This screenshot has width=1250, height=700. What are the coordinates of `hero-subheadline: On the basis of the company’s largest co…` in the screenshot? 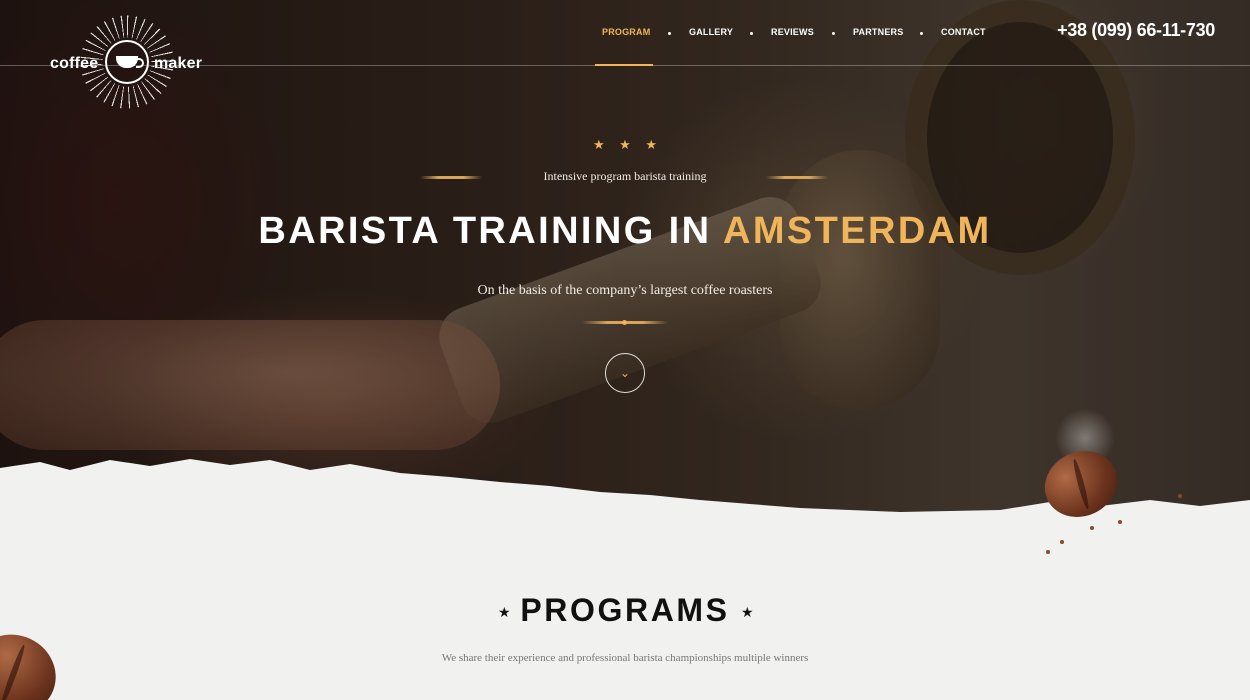 It's located at (625, 290).